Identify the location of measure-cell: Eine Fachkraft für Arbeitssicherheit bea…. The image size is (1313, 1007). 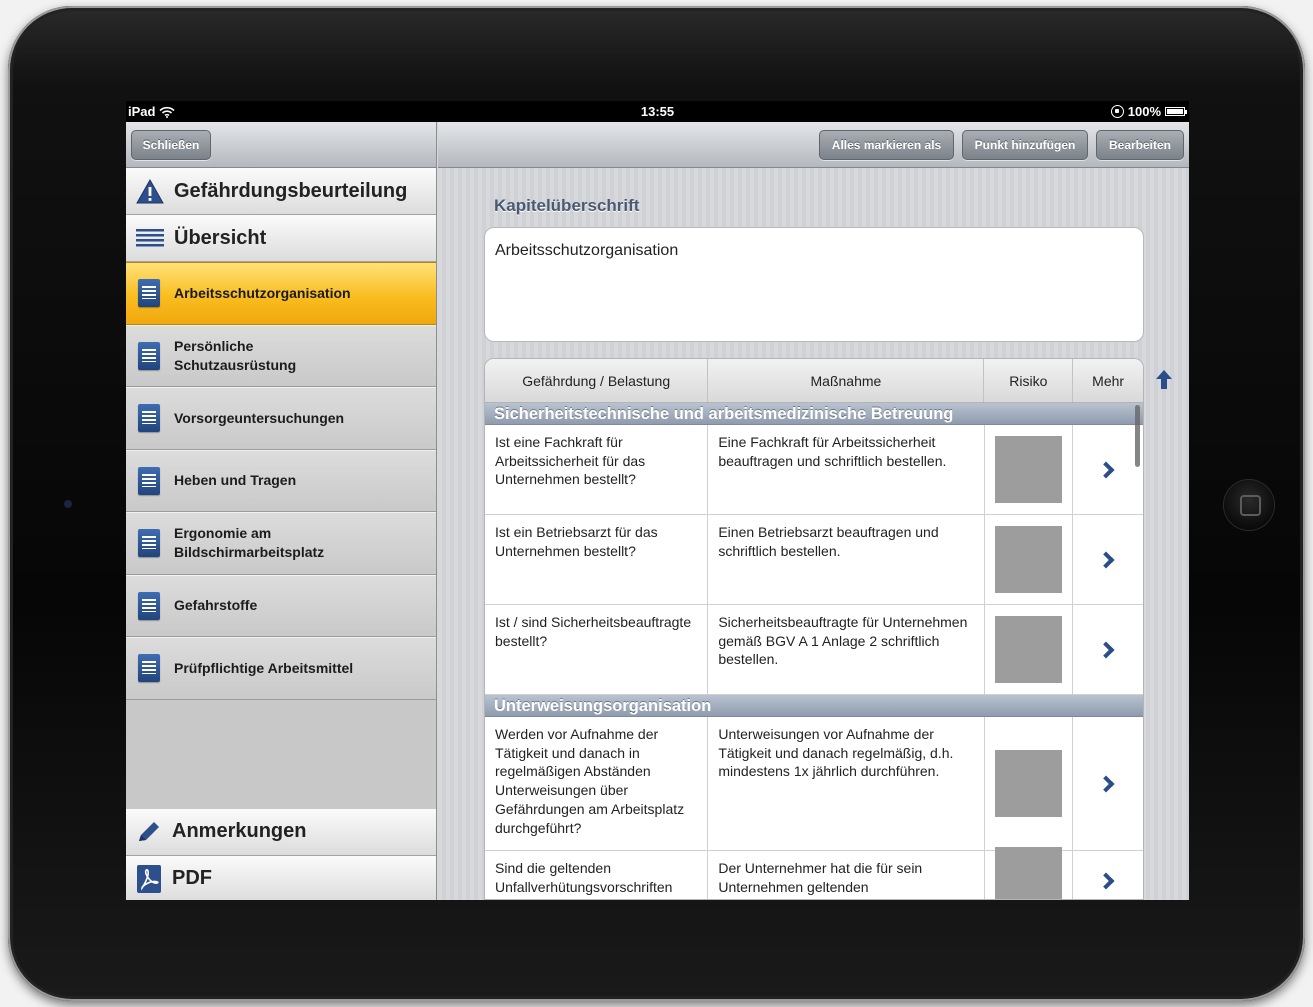
(846, 469).